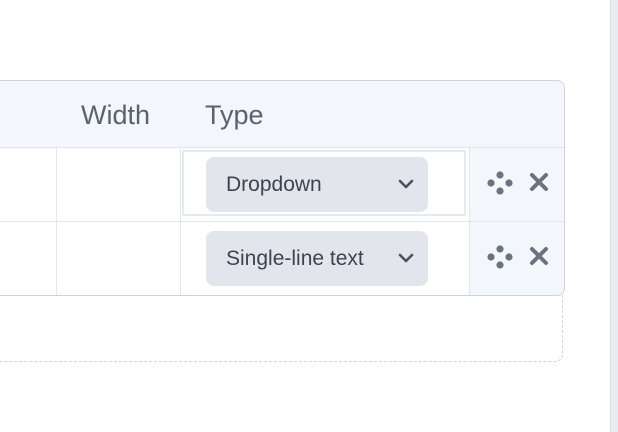 Image resolution: width=618 pixels, height=432 pixels. Describe the element at coordinates (614, 216) in the screenshot. I see `scrollbar-track` at that location.